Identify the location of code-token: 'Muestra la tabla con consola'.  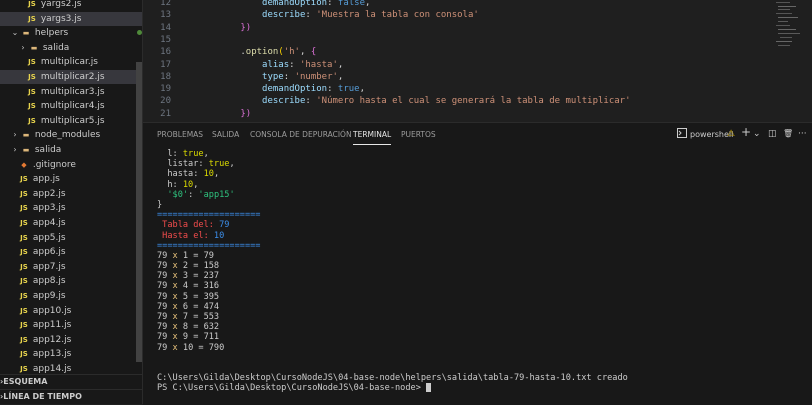
(397, 15).